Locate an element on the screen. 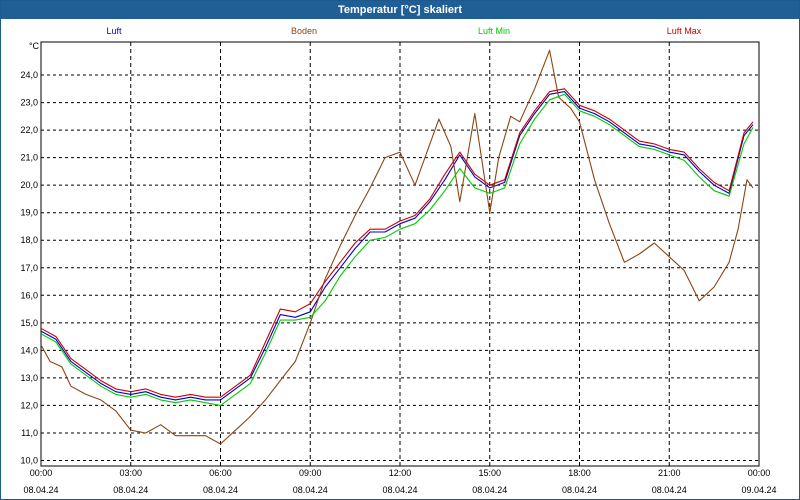  y-tick-label: 15,0 is located at coordinates (29, 323).